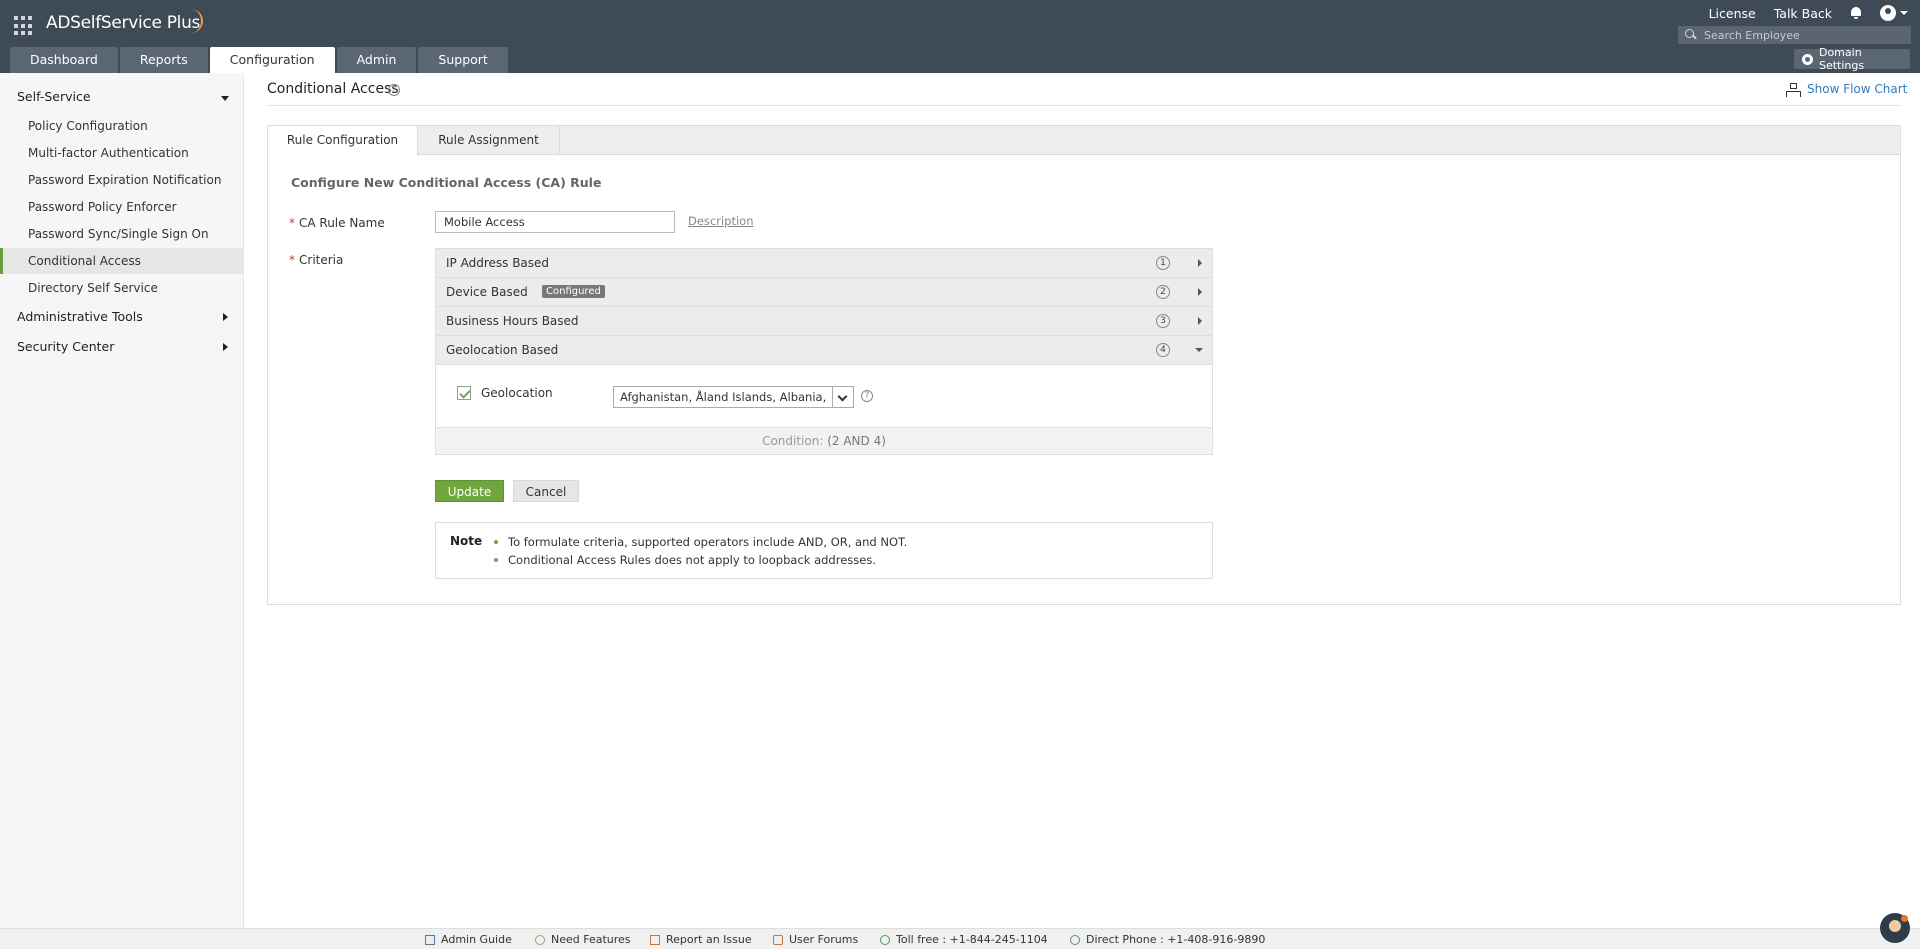 The image size is (1920, 949). Describe the element at coordinates (1084, 141) in the screenshot. I see `rule-tabs: Rule Configuration Rule Assignment` at that location.